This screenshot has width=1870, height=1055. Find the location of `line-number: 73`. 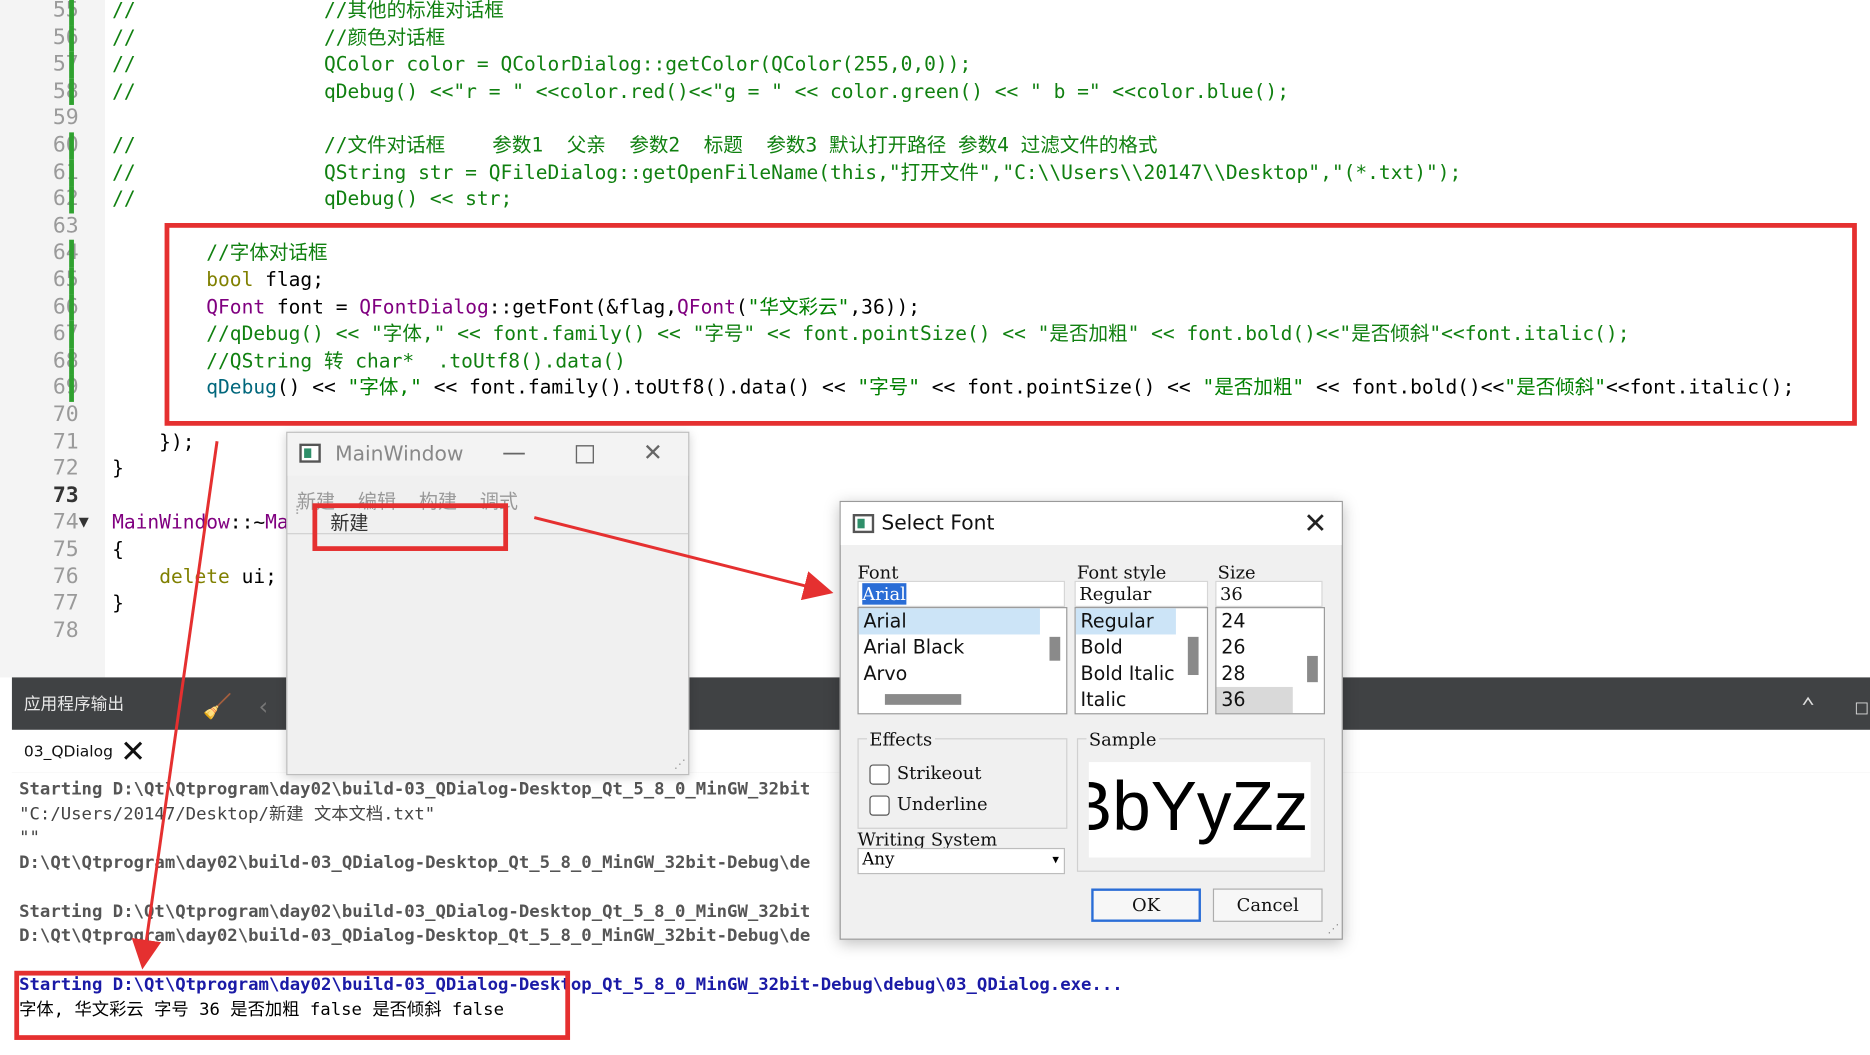

line-number: 73 is located at coordinates (65, 495).